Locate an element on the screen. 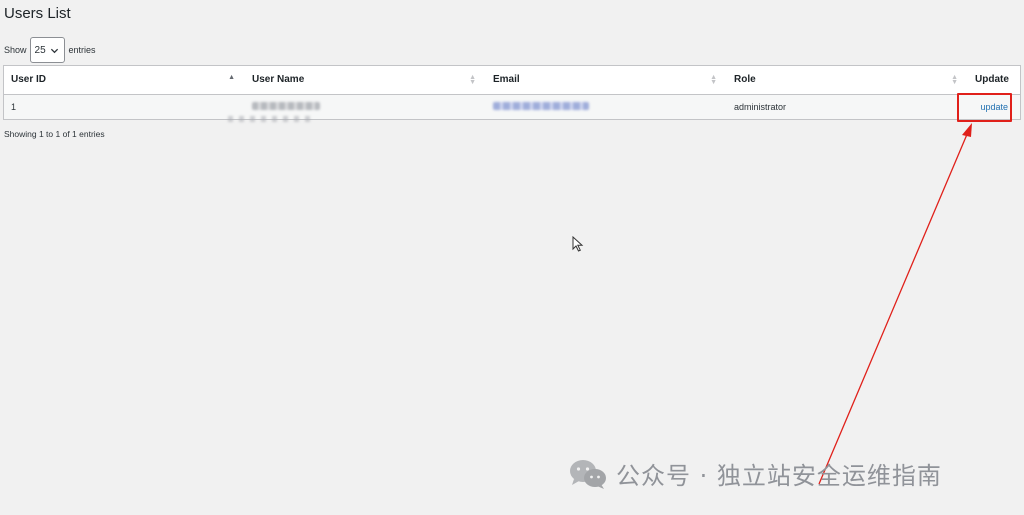  watermark: 公众号 · 独立站安全运维指南 is located at coordinates (755, 473).